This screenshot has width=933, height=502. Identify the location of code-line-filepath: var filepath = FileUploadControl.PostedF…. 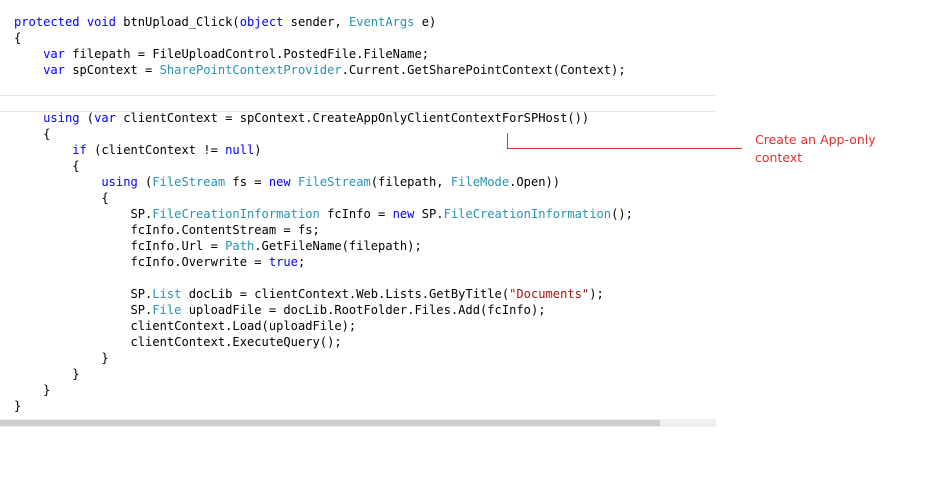
(236, 54).